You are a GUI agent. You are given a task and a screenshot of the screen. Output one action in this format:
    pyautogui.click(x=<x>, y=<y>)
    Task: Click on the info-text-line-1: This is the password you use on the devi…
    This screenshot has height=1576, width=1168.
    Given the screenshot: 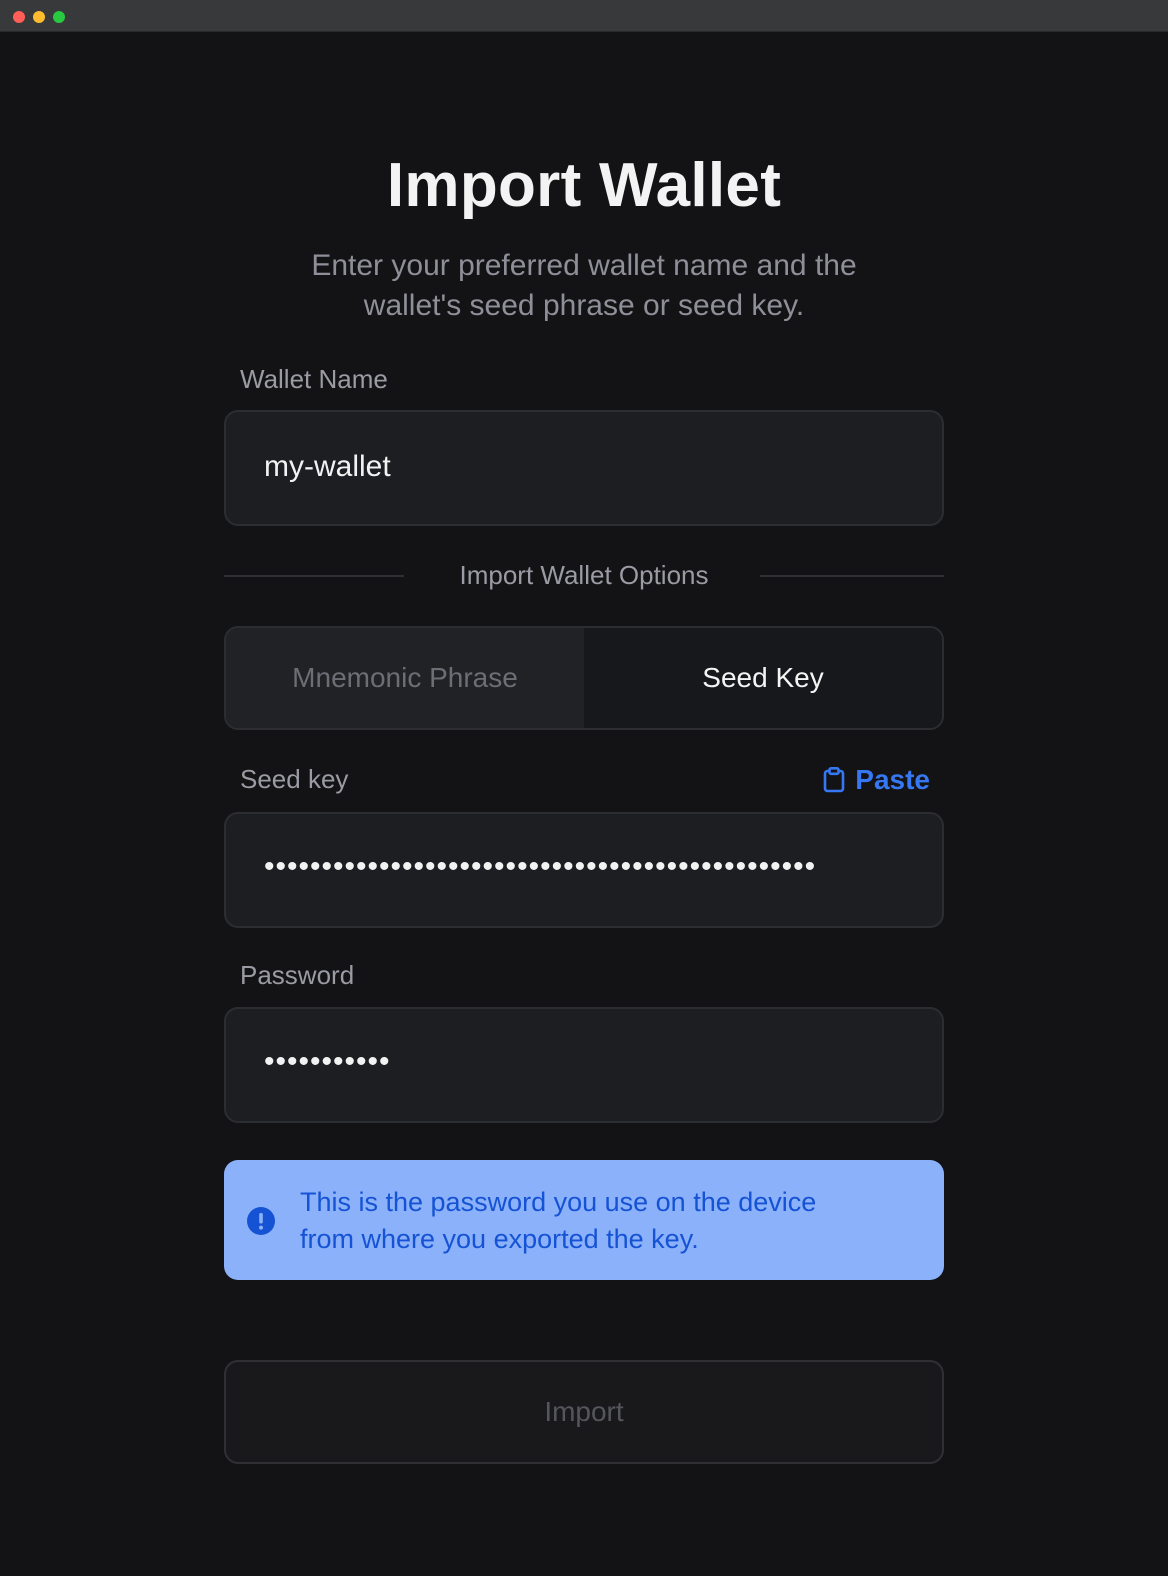 What is the action you would take?
    pyautogui.click(x=558, y=1202)
    